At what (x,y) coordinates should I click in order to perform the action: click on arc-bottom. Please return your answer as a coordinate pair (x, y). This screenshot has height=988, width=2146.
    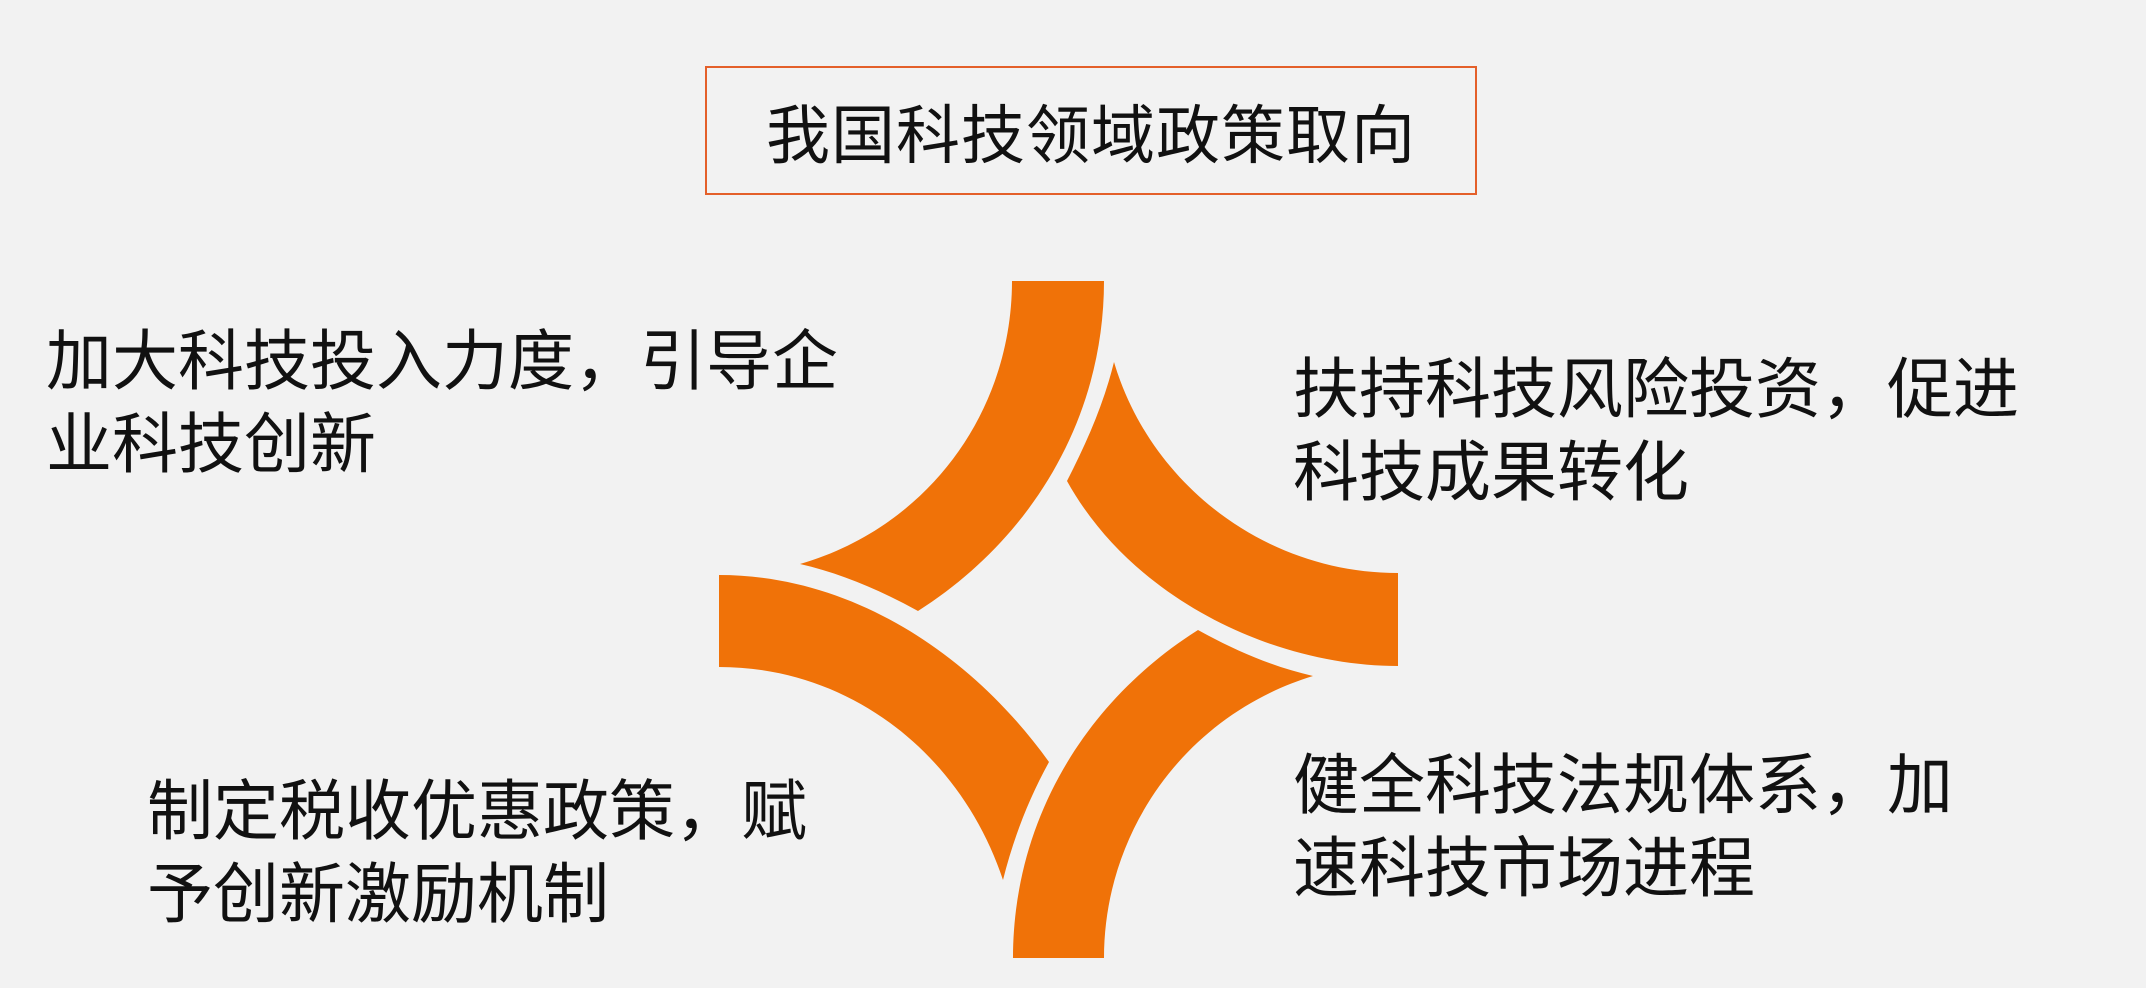
    Looking at the image, I should click on (1163, 794).